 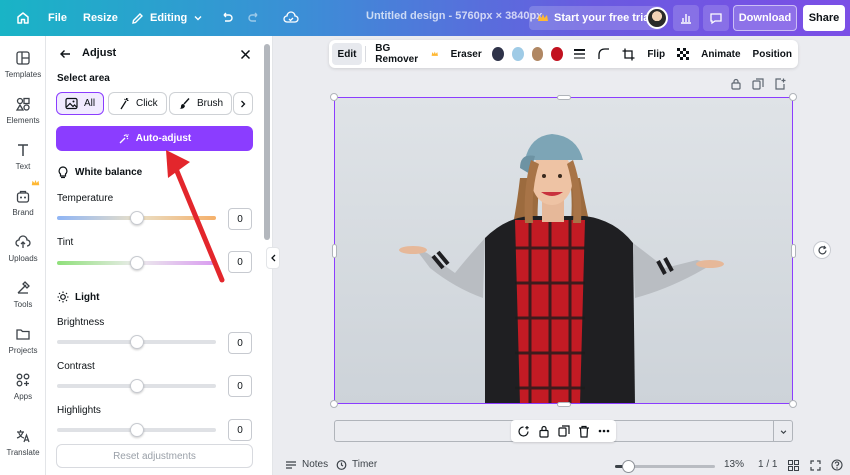 What do you see at coordinates (137, 218) in the screenshot?
I see `temperature-slider-thumb` at bounding box center [137, 218].